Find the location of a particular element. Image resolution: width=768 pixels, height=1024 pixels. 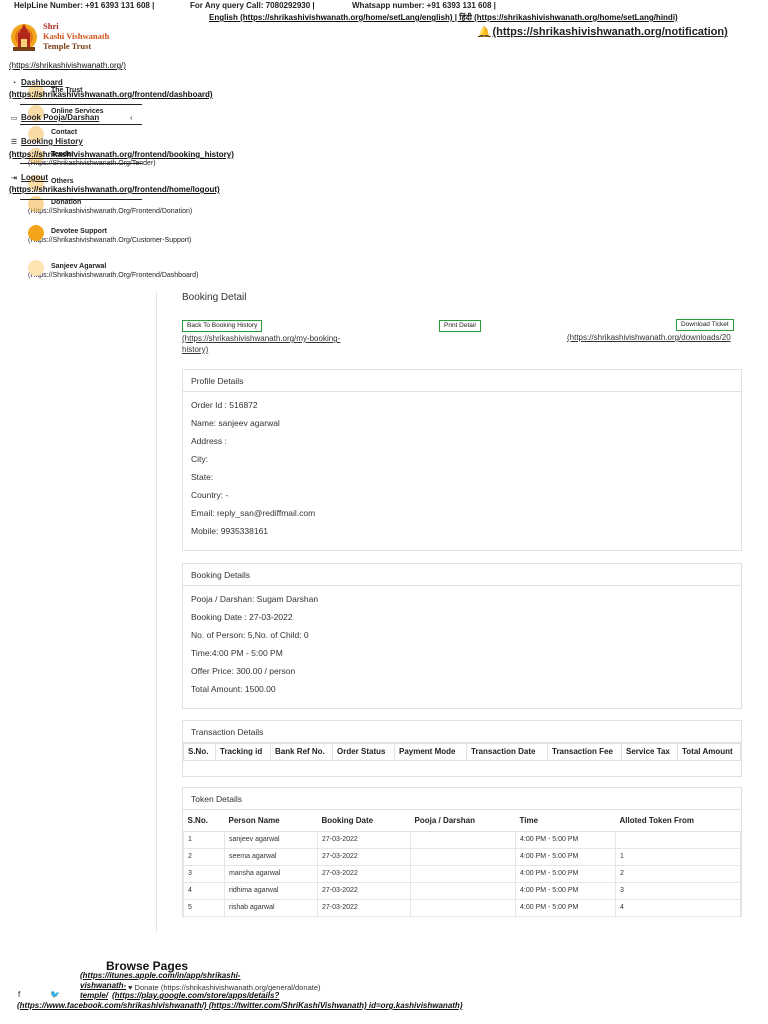

cell-person-name: ridhima agarwal is located at coordinates (271, 890).